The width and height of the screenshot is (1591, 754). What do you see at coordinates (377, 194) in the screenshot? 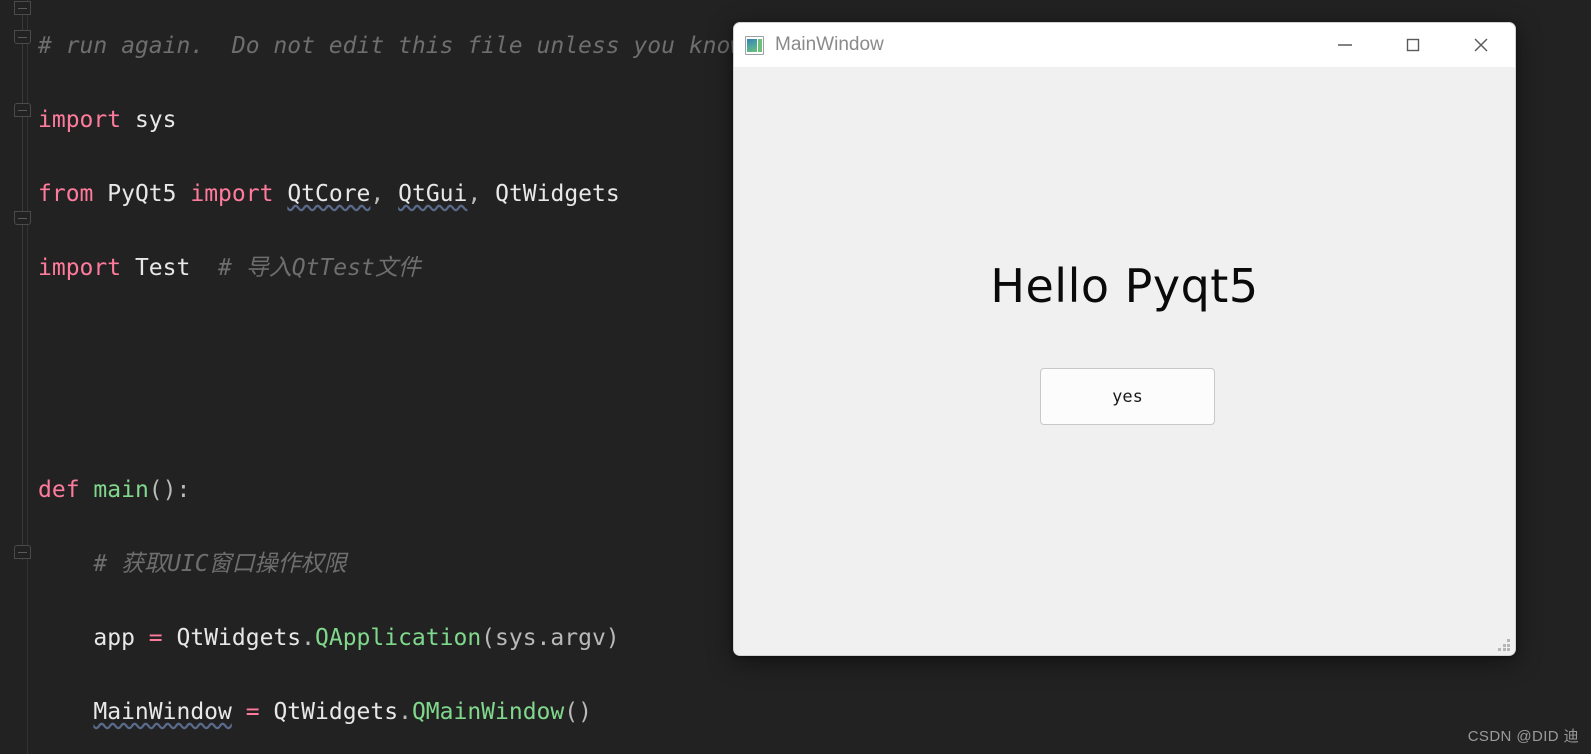
I see `comma-1: ,` at bounding box center [377, 194].